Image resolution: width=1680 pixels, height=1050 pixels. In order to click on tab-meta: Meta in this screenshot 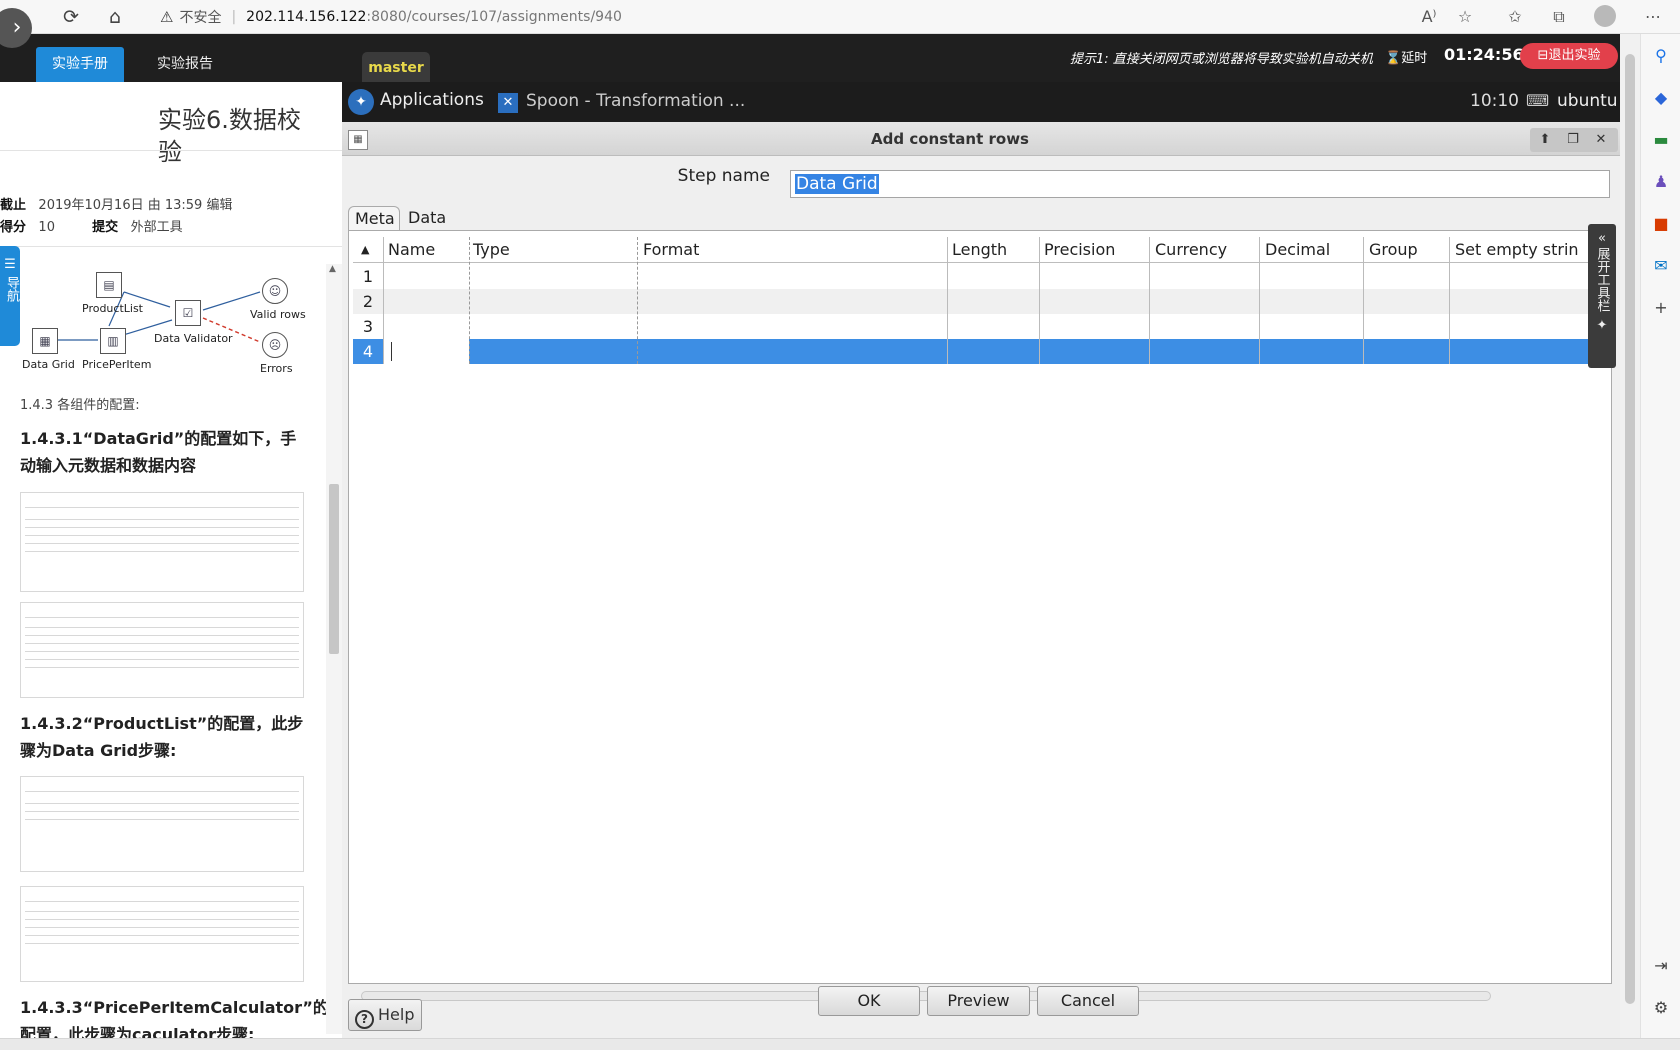, I will do `click(374, 218)`.